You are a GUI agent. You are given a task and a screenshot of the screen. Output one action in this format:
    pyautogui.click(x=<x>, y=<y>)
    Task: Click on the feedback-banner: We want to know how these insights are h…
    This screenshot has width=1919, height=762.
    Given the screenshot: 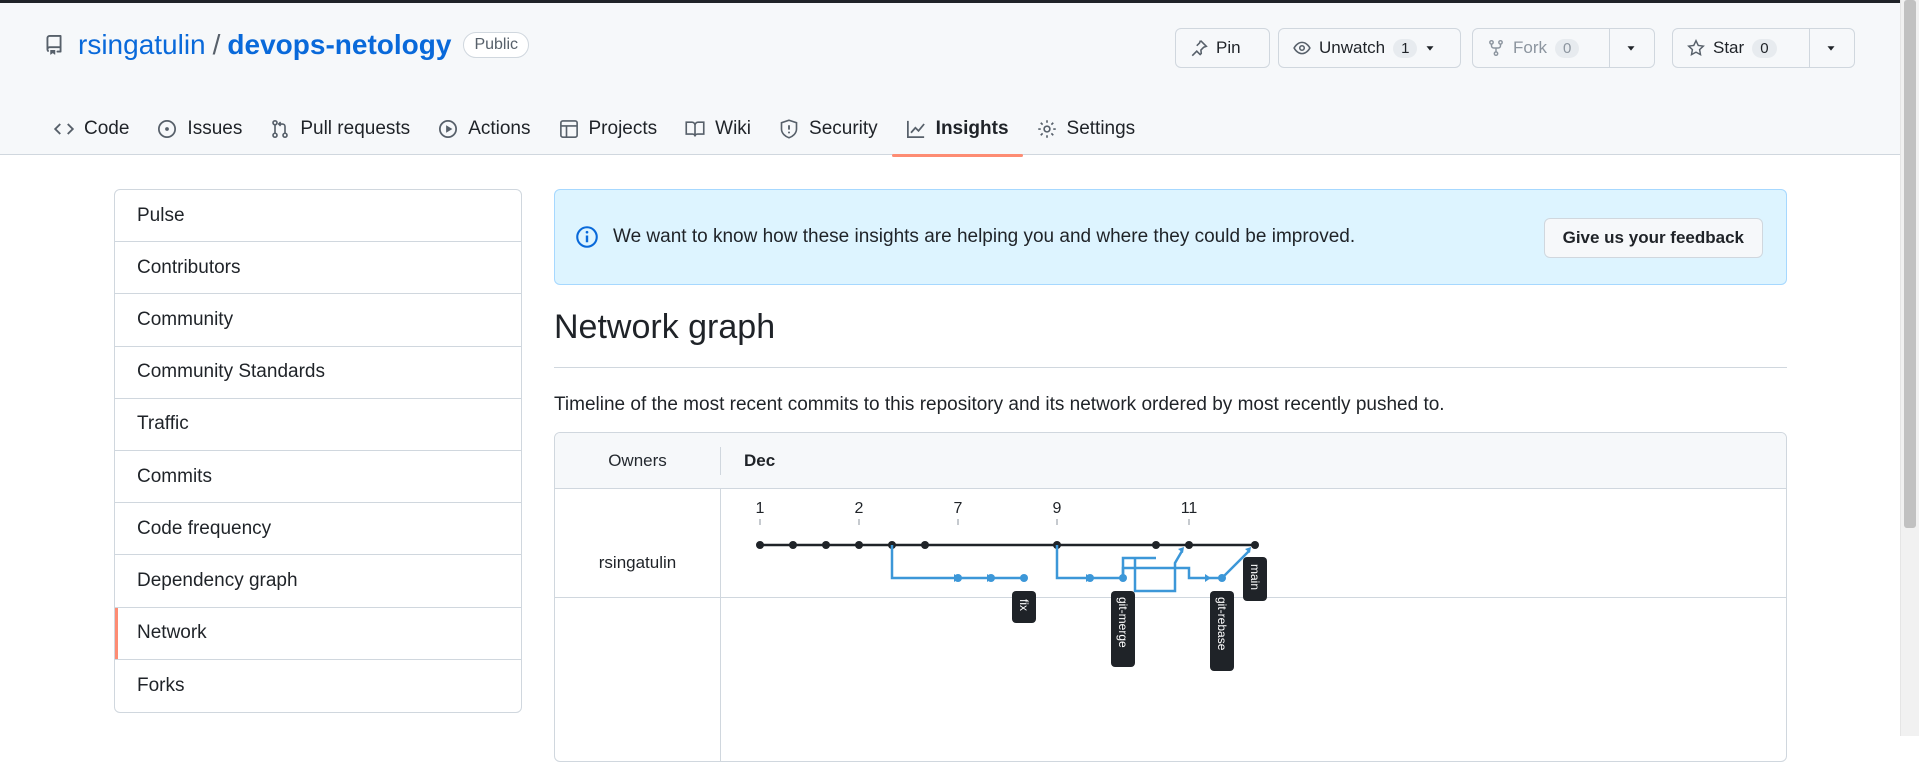 What is the action you would take?
    pyautogui.click(x=1170, y=237)
    